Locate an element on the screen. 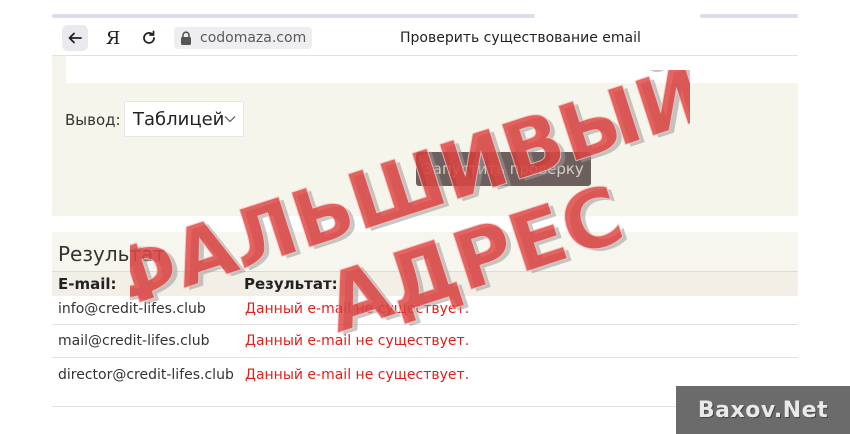  url-text: codomaza.com is located at coordinates (253, 38).